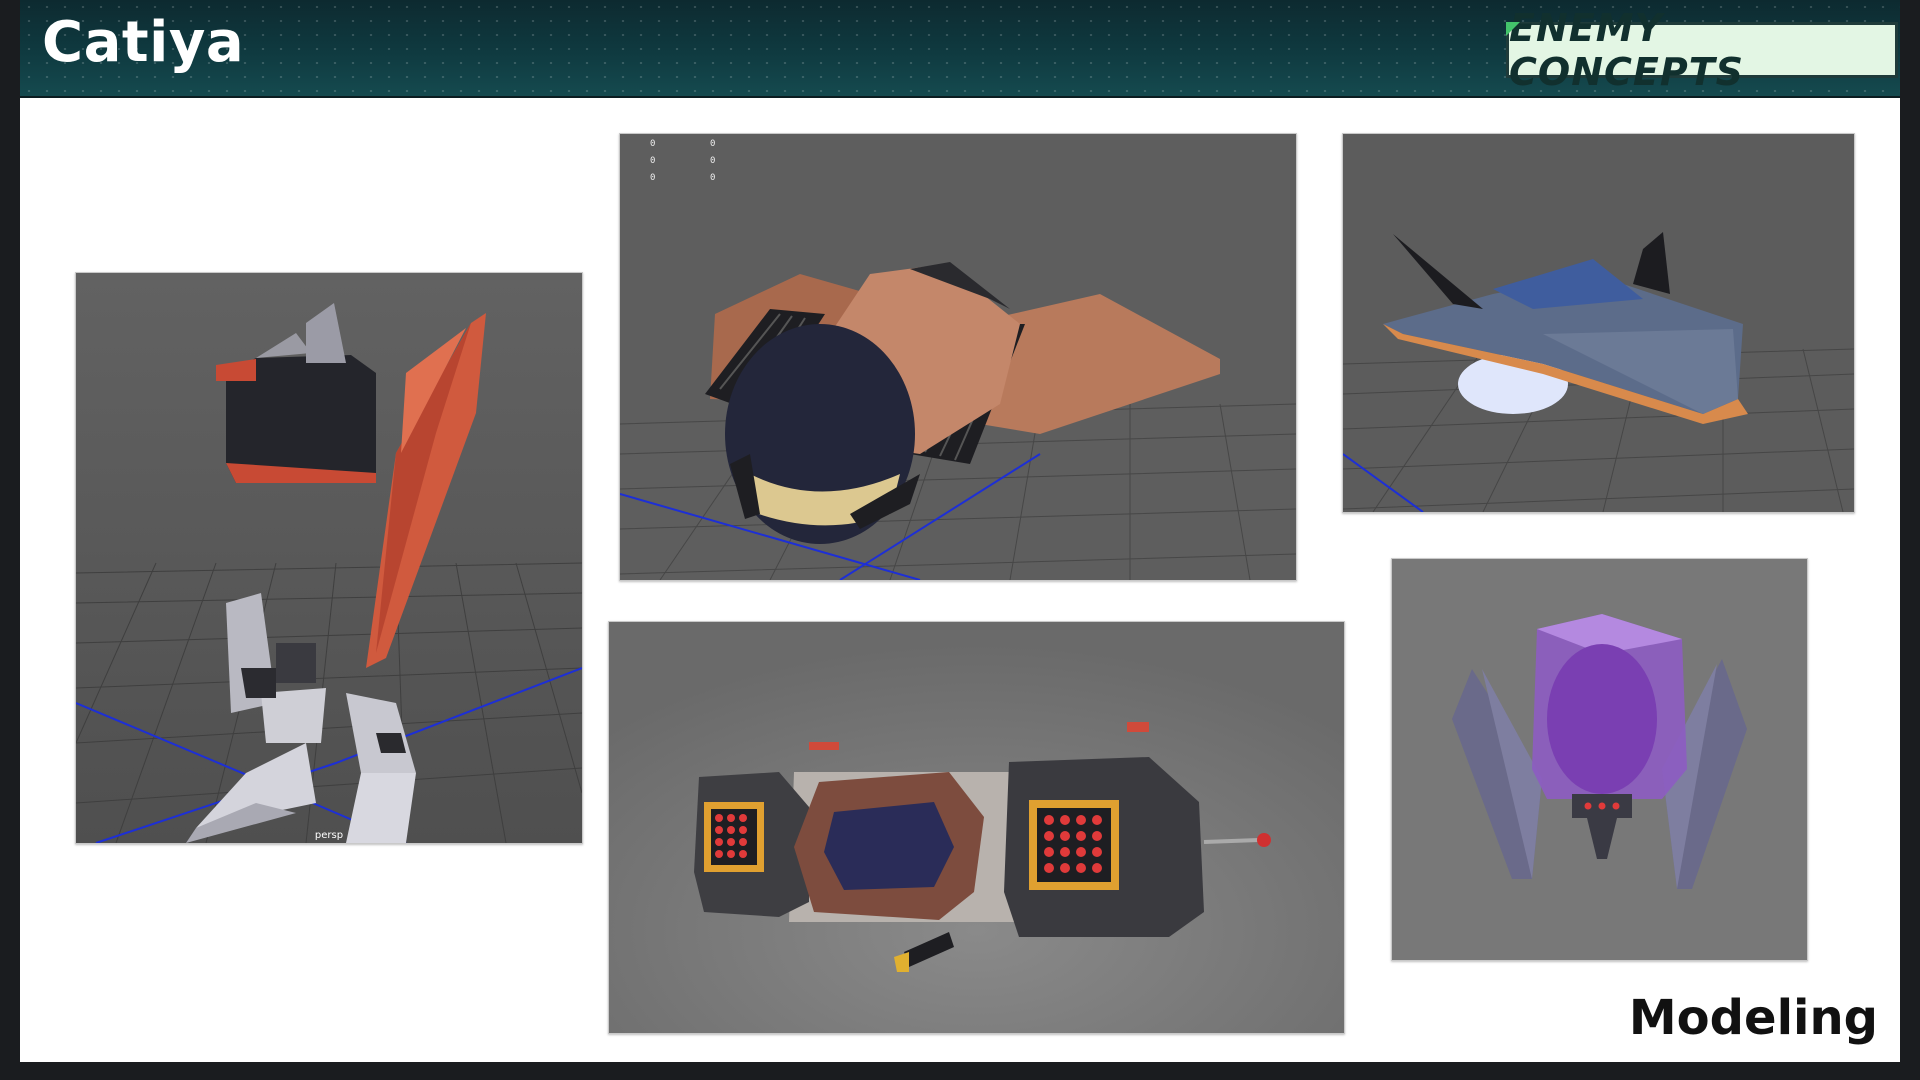 Image resolution: width=1920 pixels, height=1080 pixels. I want to click on orange-ship-render, so click(958, 357).